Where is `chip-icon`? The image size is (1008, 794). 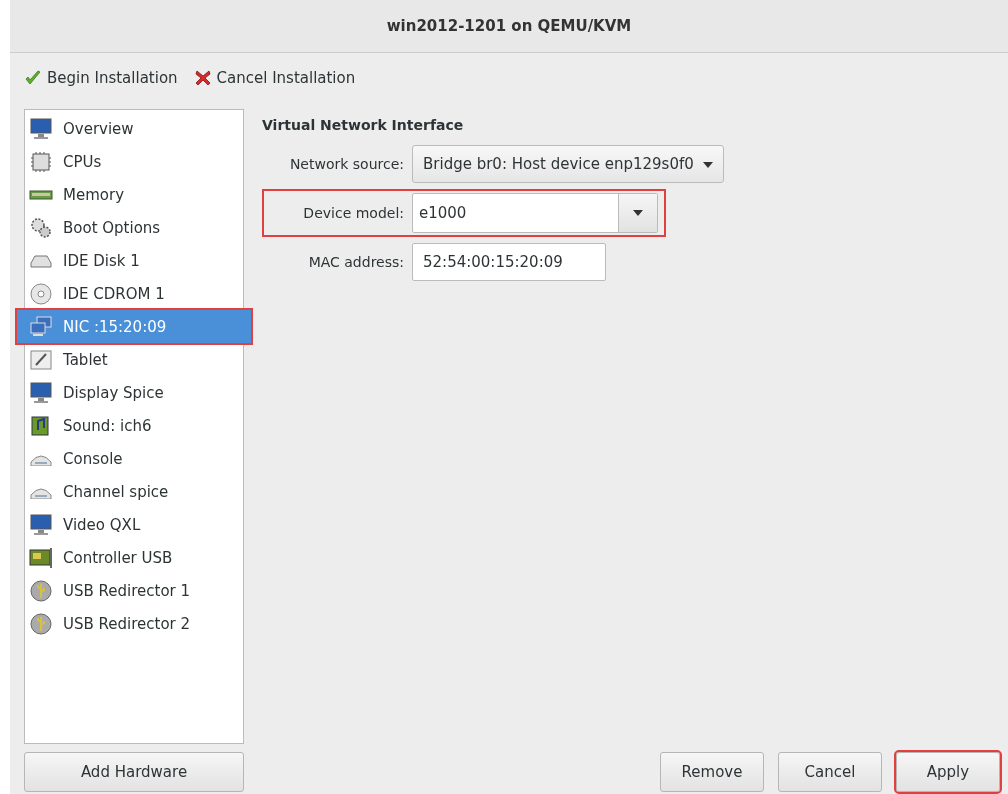
chip-icon is located at coordinates (41, 161).